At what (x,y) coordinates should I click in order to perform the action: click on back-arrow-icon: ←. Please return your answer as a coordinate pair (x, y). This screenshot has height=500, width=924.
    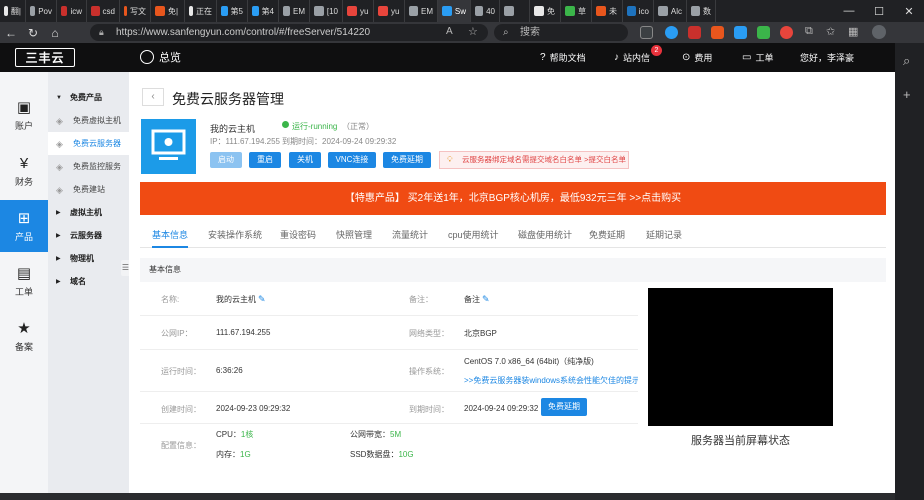
    Looking at the image, I should click on (11, 32).